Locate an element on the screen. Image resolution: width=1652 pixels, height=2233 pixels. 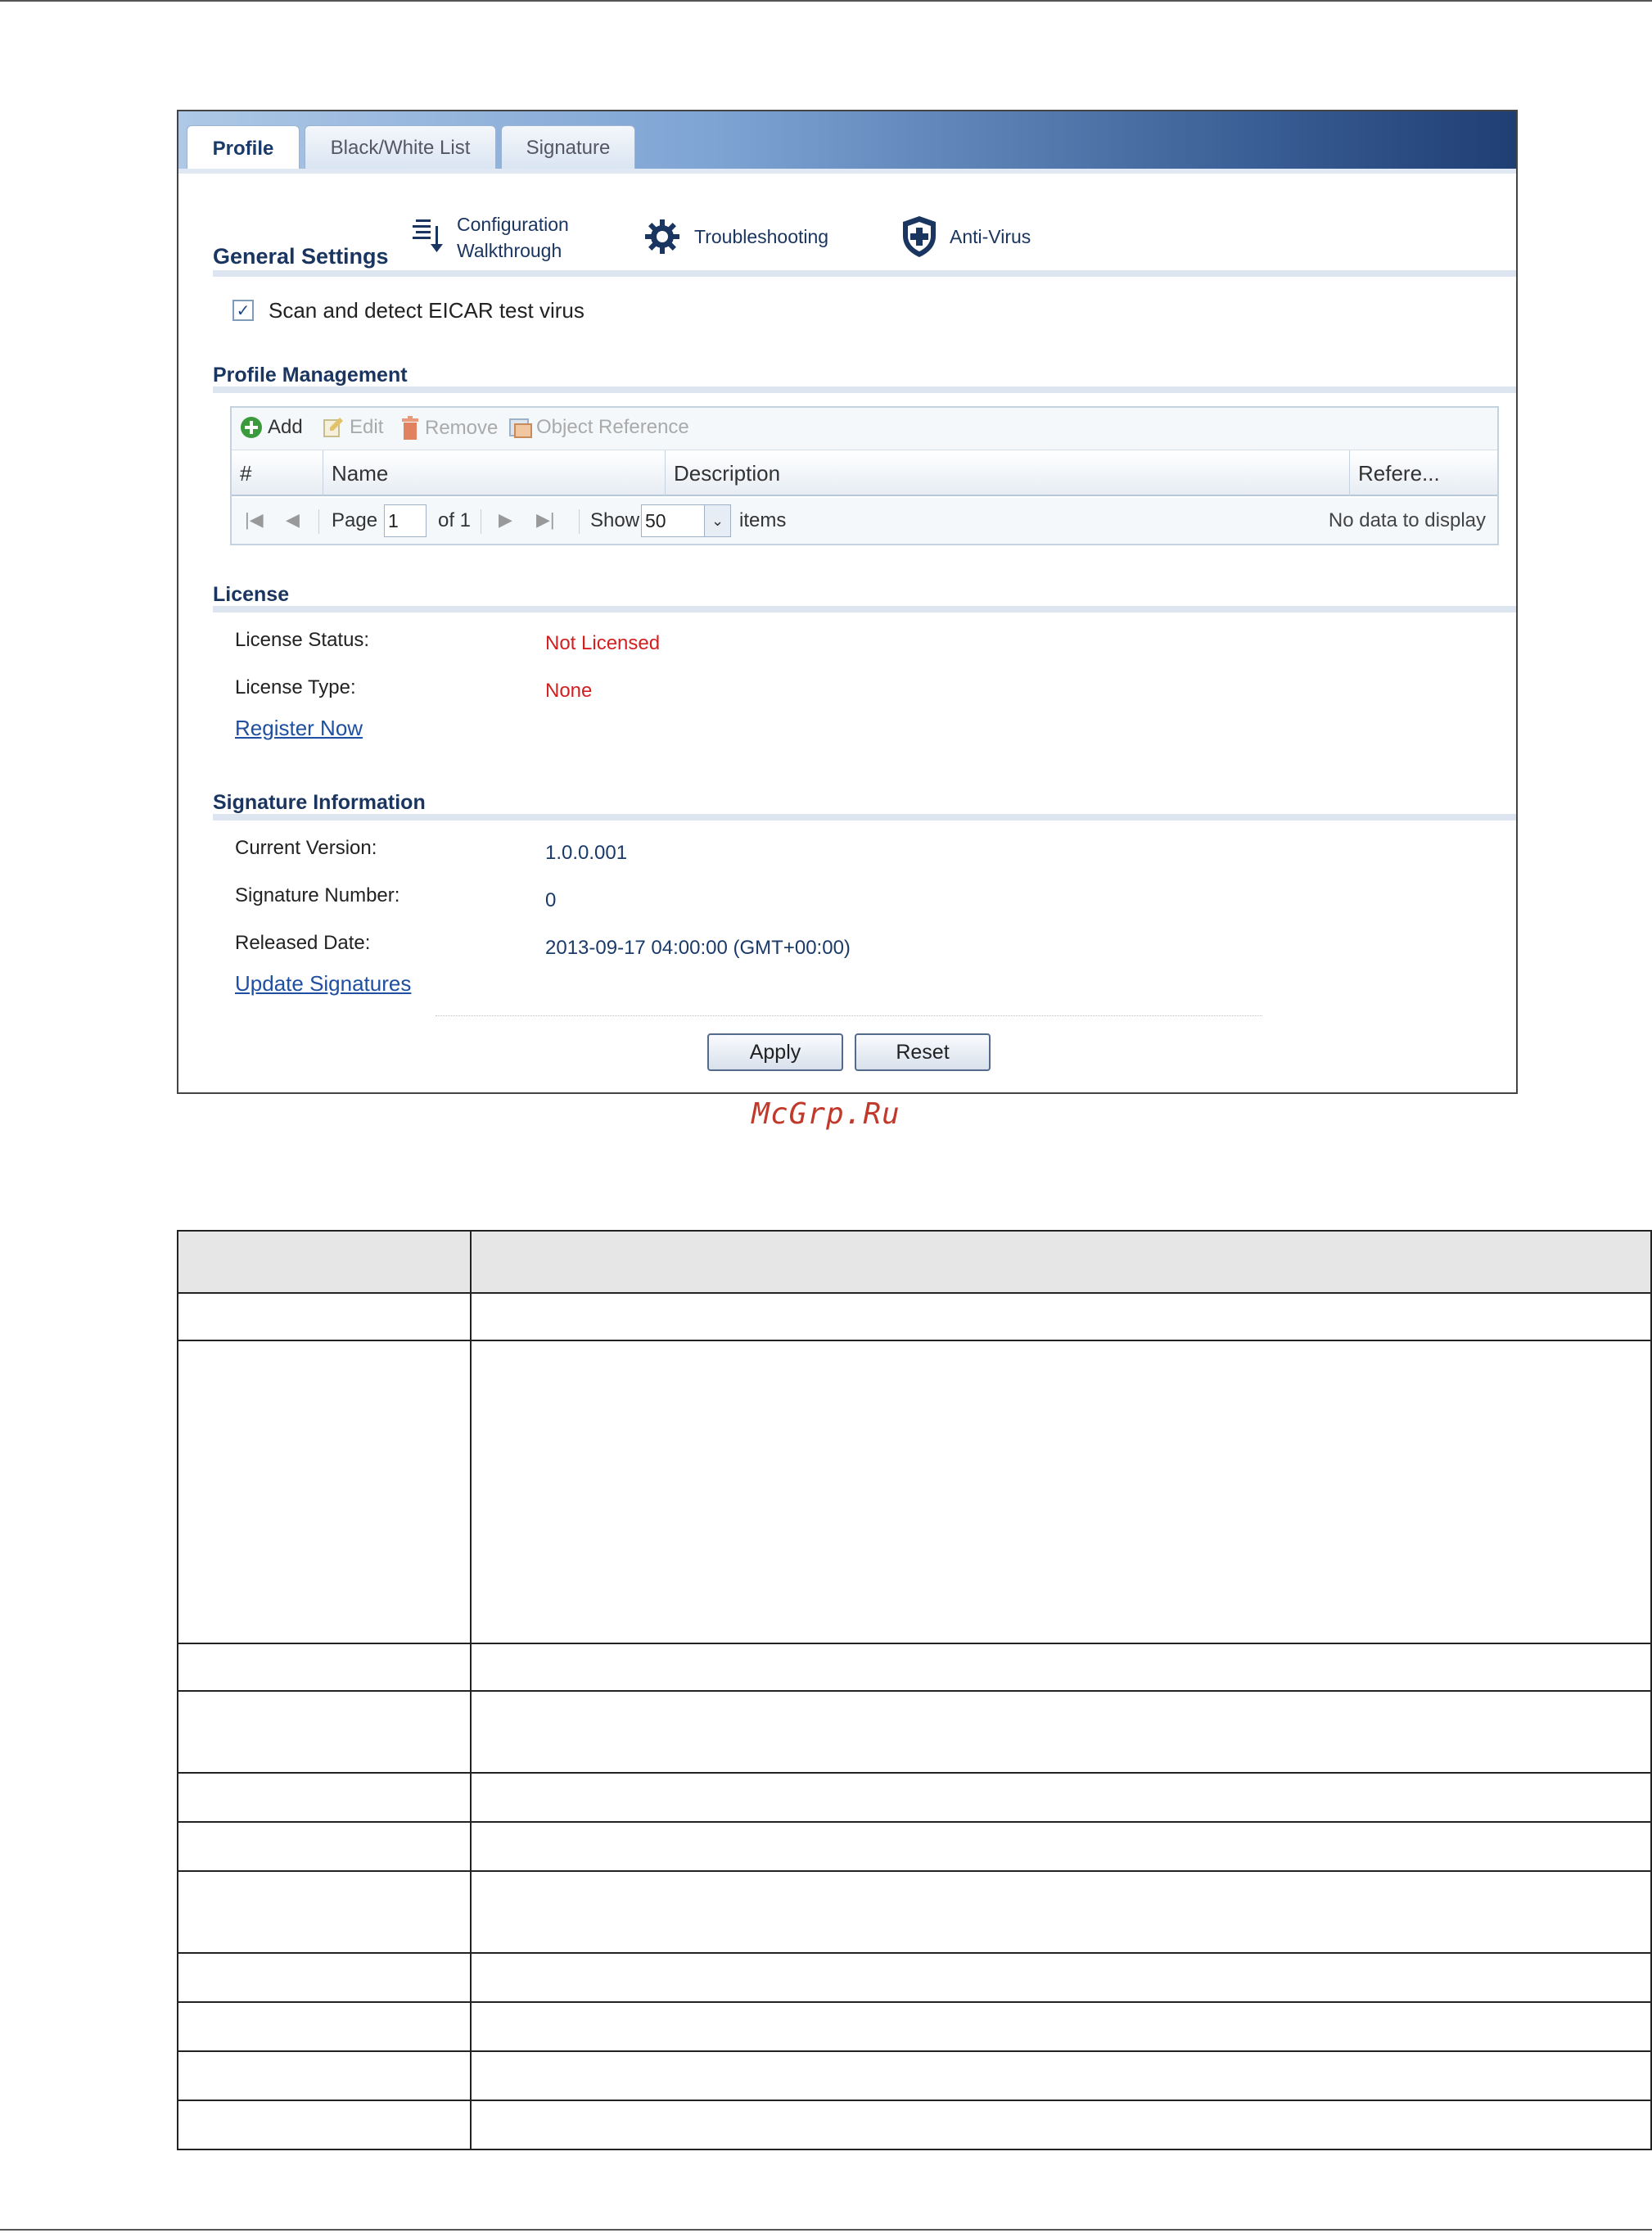
remove-button: Remove is located at coordinates (449, 428).